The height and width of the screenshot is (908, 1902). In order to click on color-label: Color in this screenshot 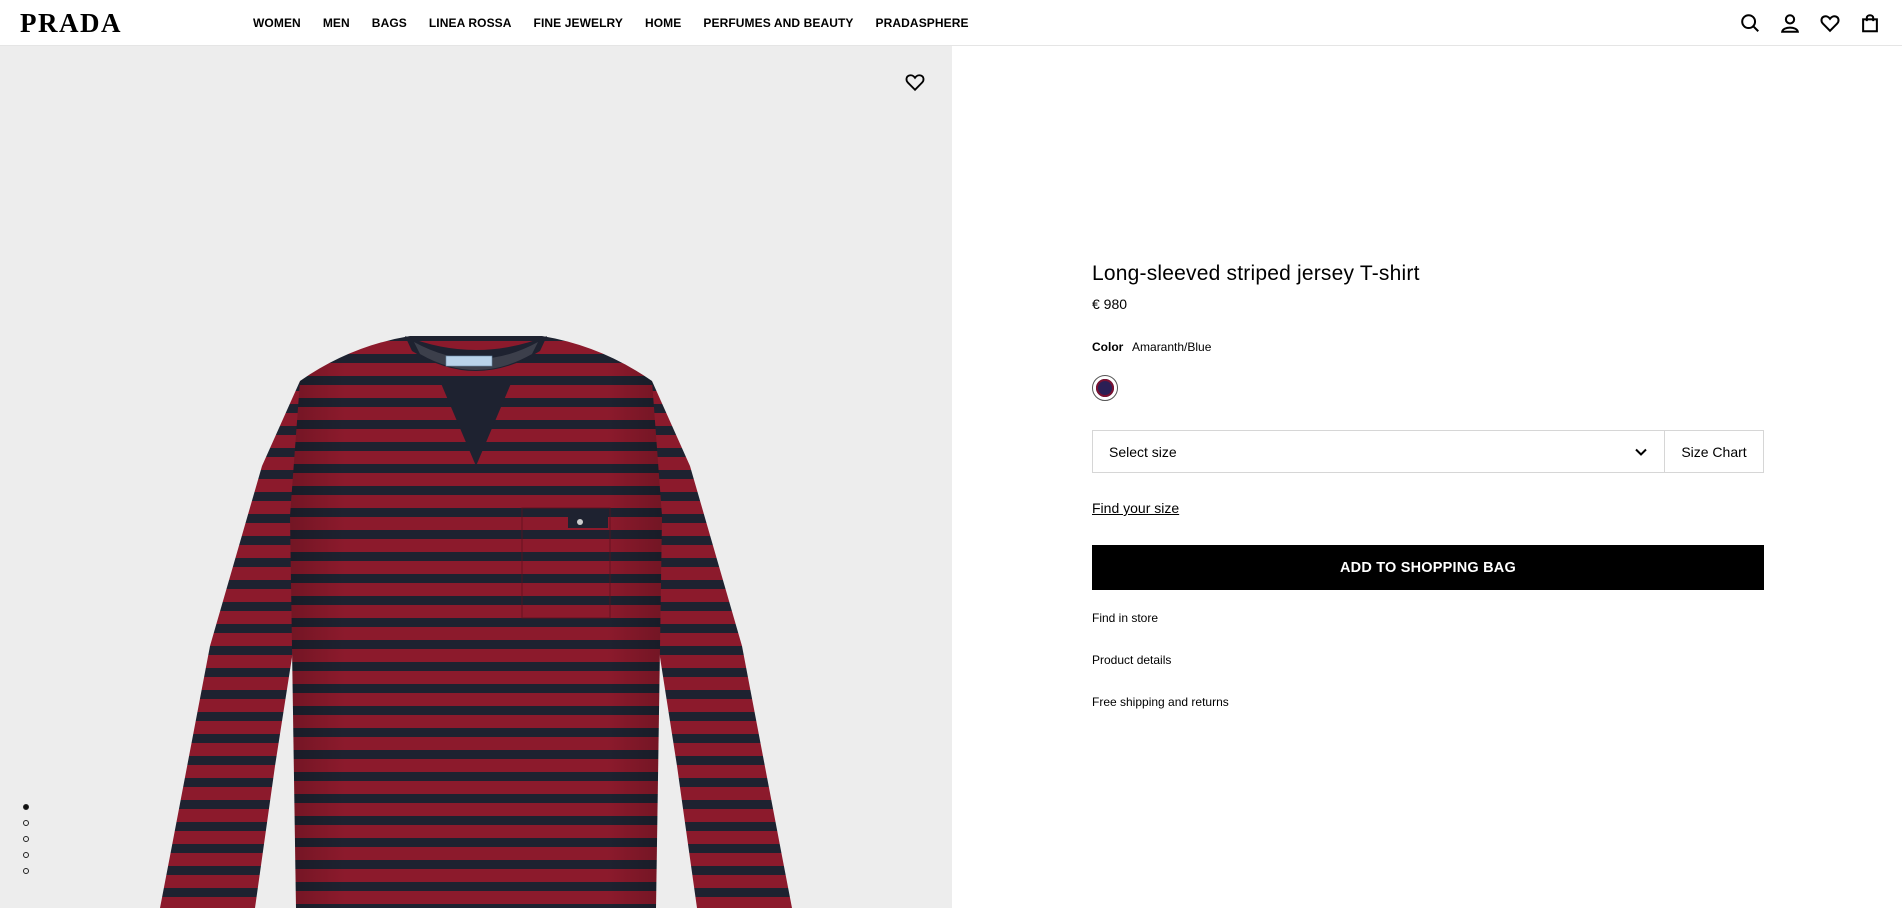, I will do `click(1108, 347)`.